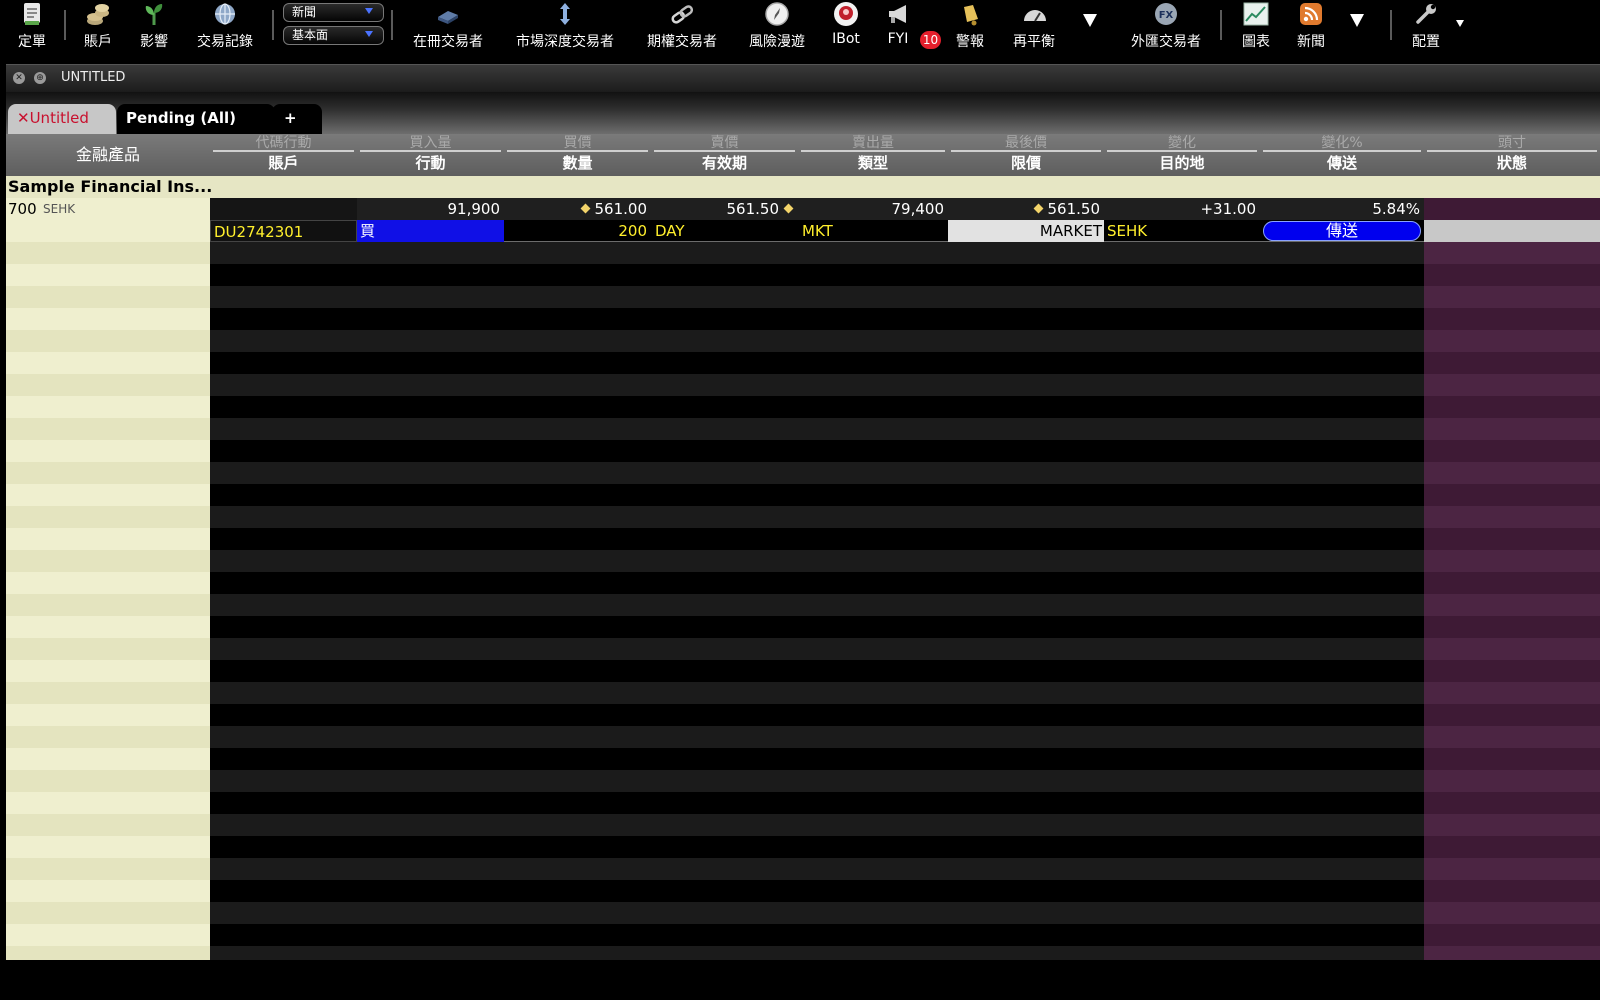 This screenshot has width=1600, height=1000. What do you see at coordinates (108, 231) in the screenshot?
I see `order-product-cell` at bounding box center [108, 231].